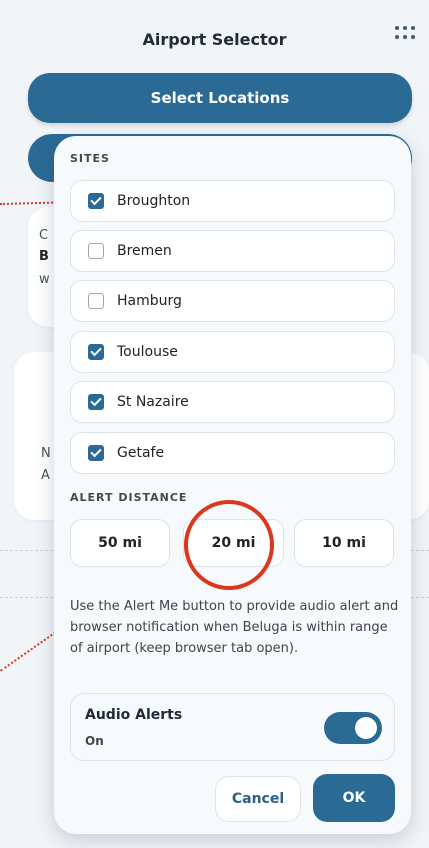 The width and height of the screenshot is (429, 848). What do you see at coordinates (232, 301) in the screenshot?
I see `site-hamburg: Hamburg` at bounding box center [232, 301].